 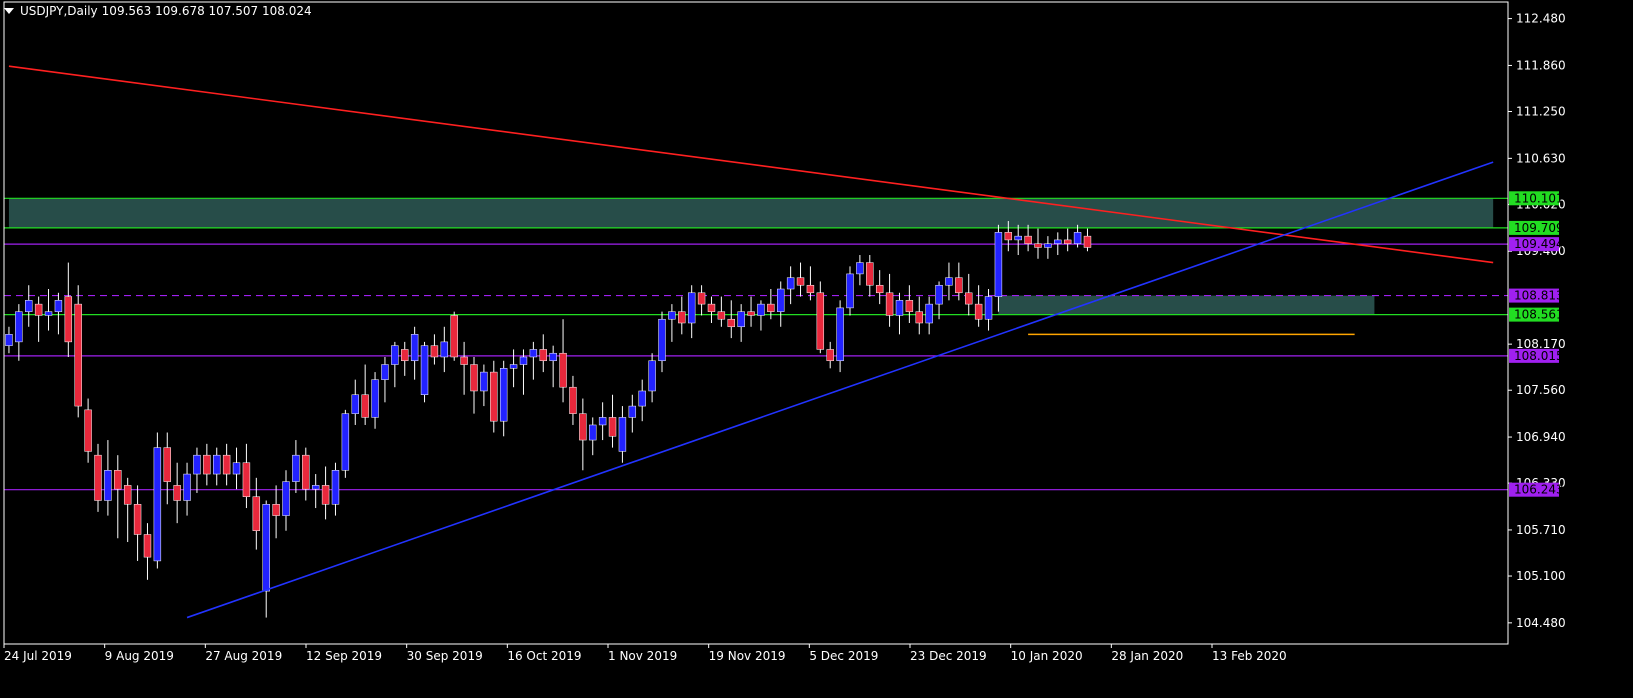 I want to click on x-tick-label: 24 Jul 2019, so click(x=38, y=656).